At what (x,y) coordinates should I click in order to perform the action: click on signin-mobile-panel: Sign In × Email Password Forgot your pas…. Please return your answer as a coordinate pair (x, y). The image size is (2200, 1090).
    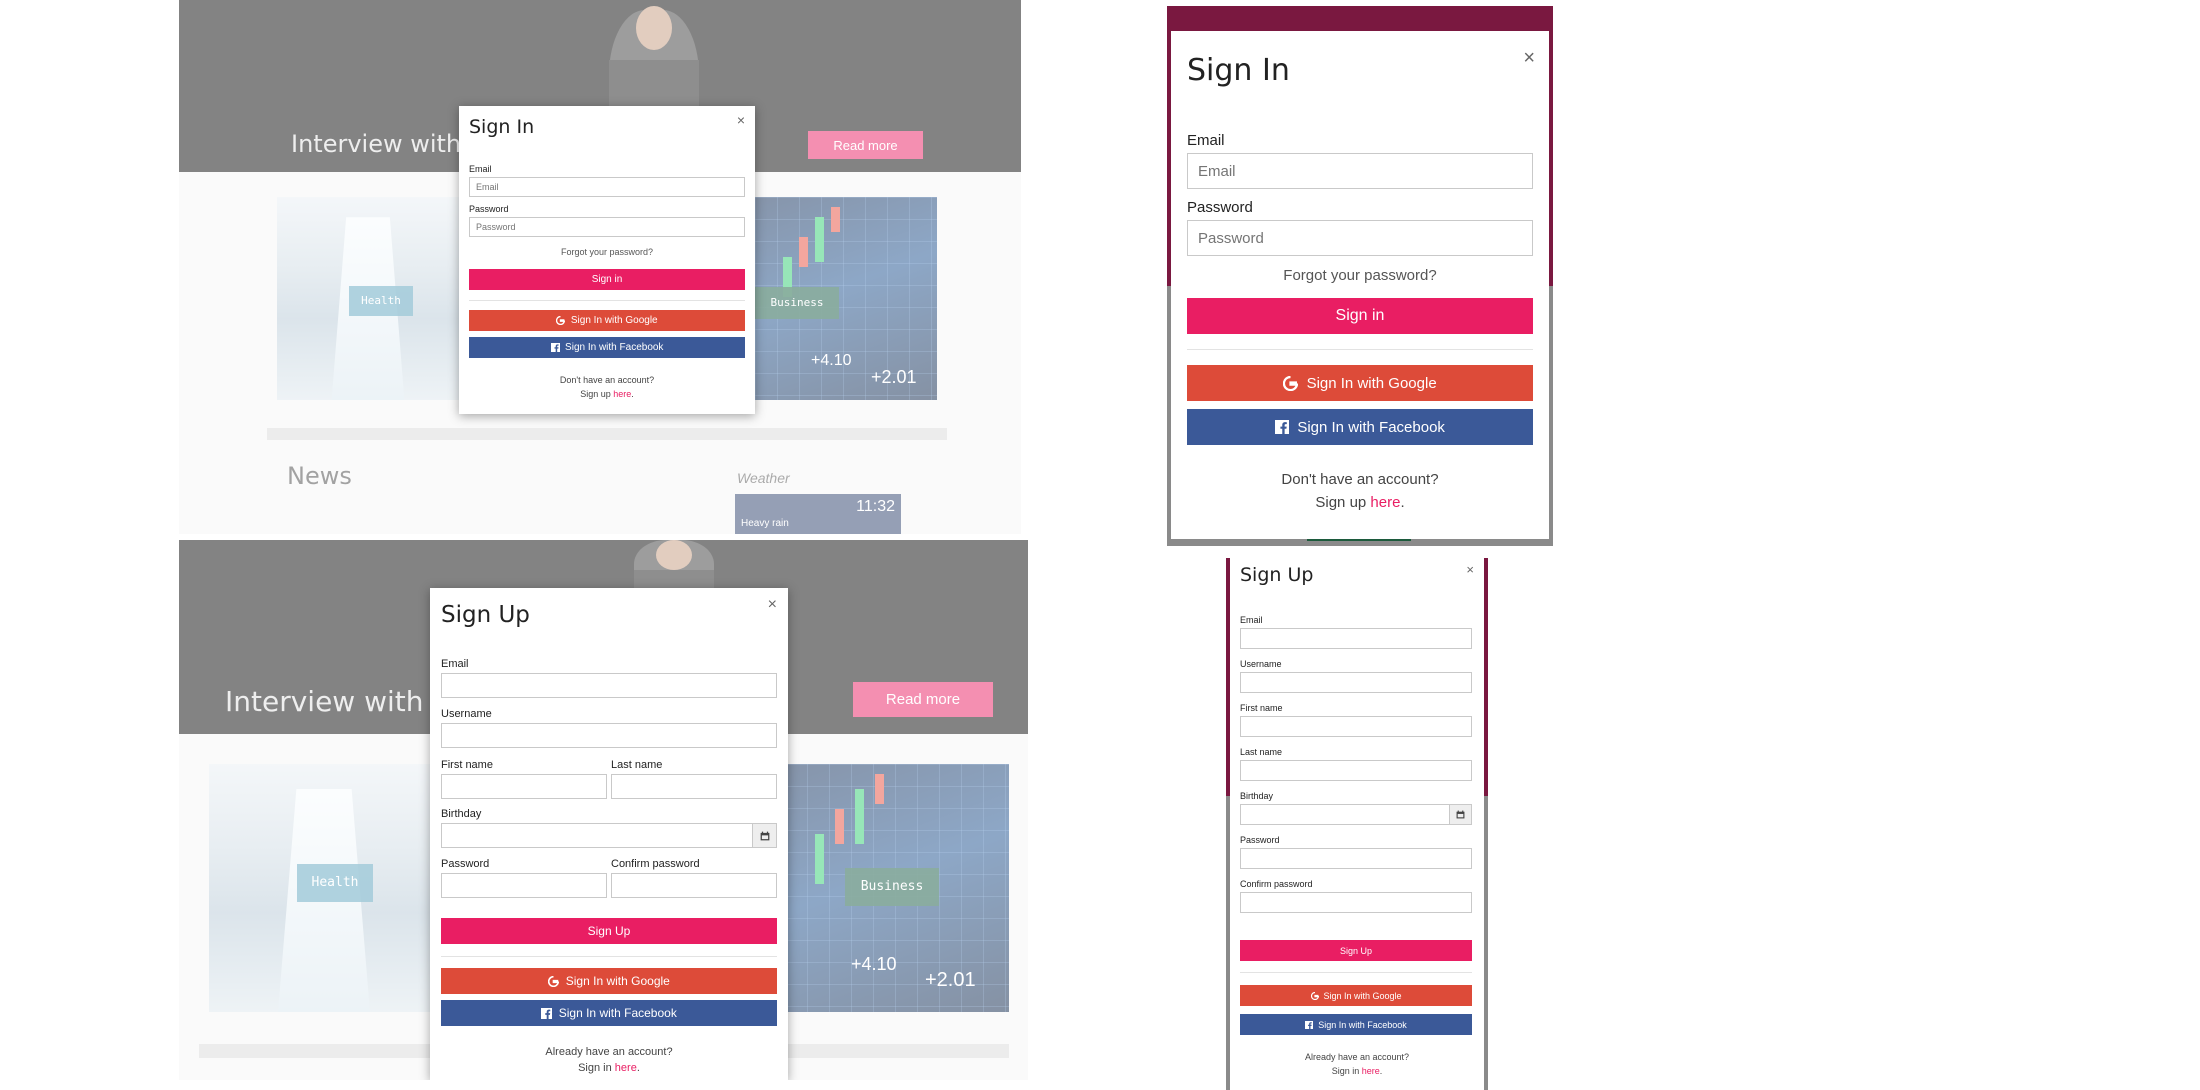
    Looking at the image, I should click on (1360, 276).